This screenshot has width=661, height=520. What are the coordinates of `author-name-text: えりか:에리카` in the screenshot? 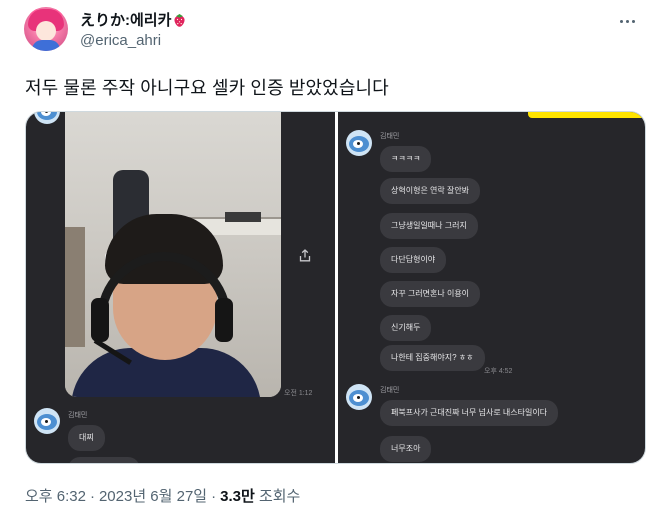 It's located at (126, 20).